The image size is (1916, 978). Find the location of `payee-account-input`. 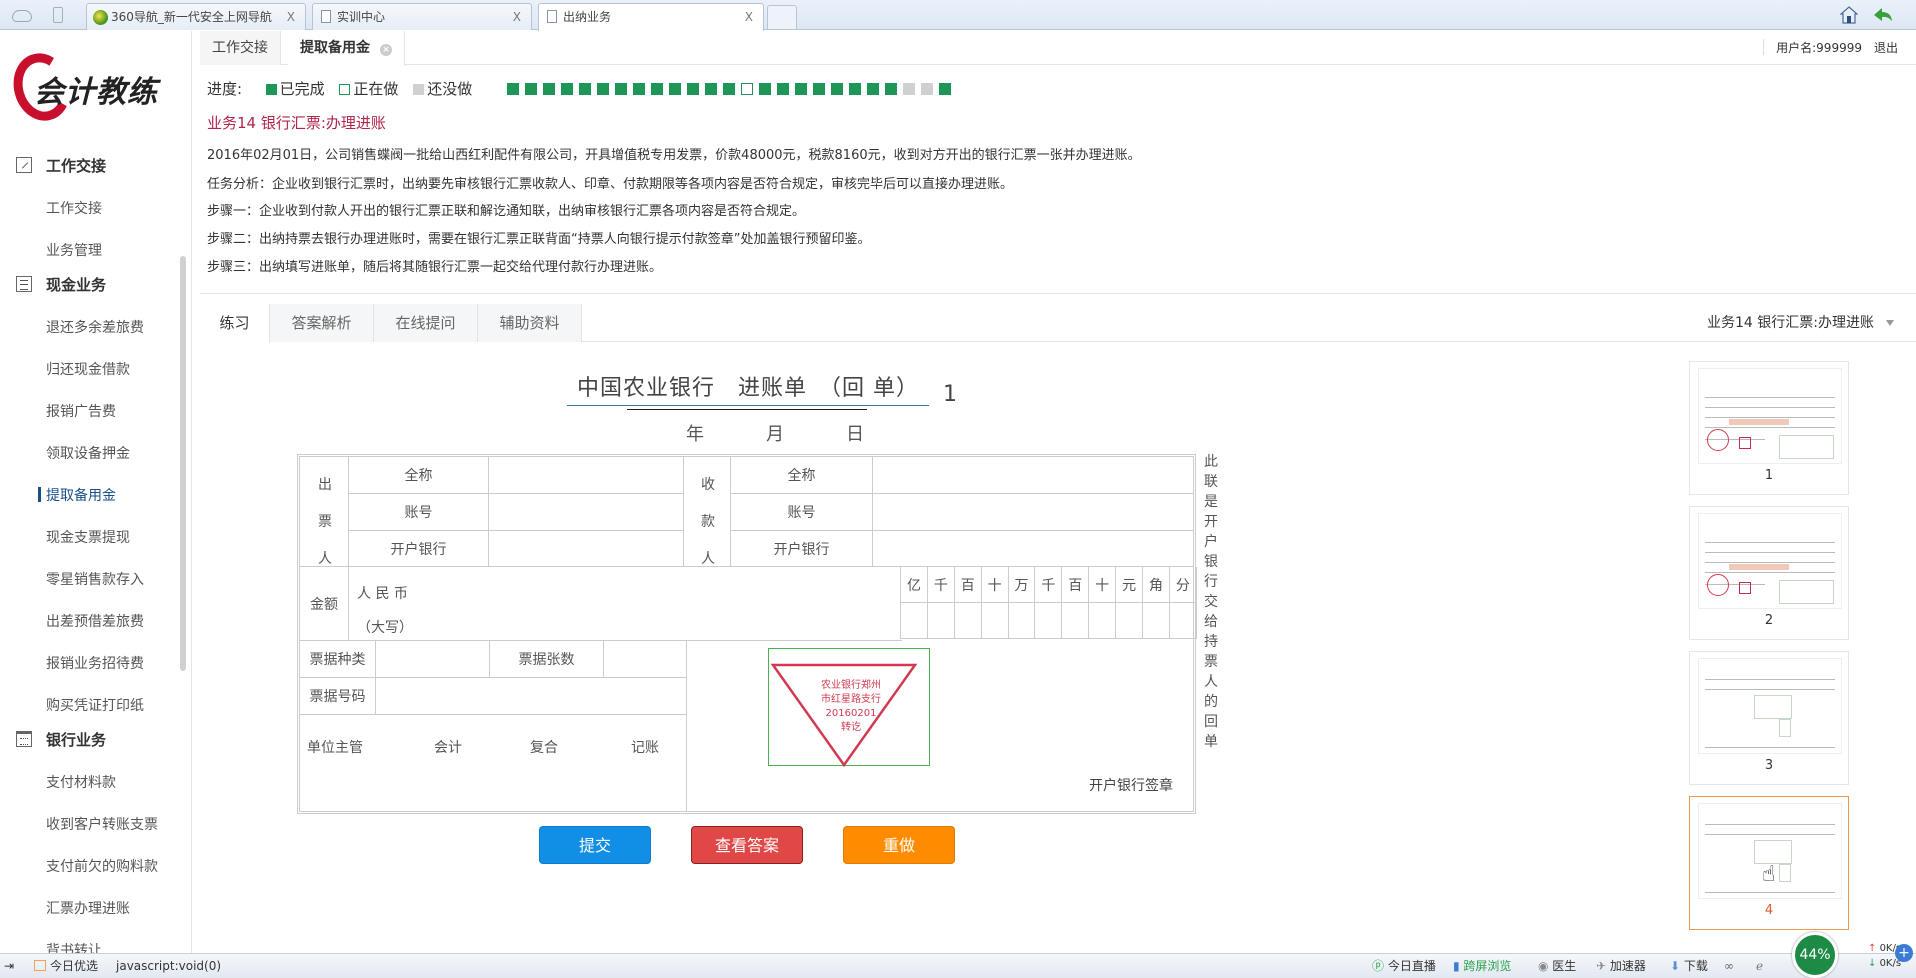

payee-account-input is located at coordinates (1033, 512).